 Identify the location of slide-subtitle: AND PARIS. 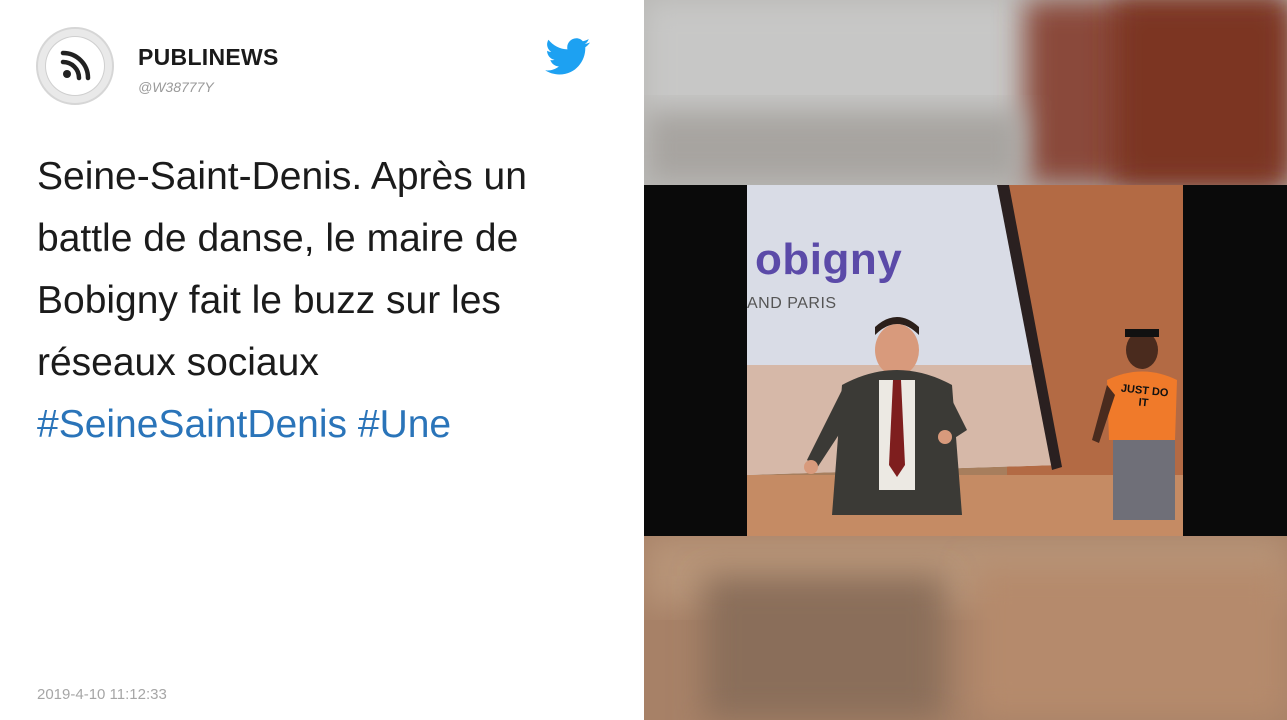
(792, 303).